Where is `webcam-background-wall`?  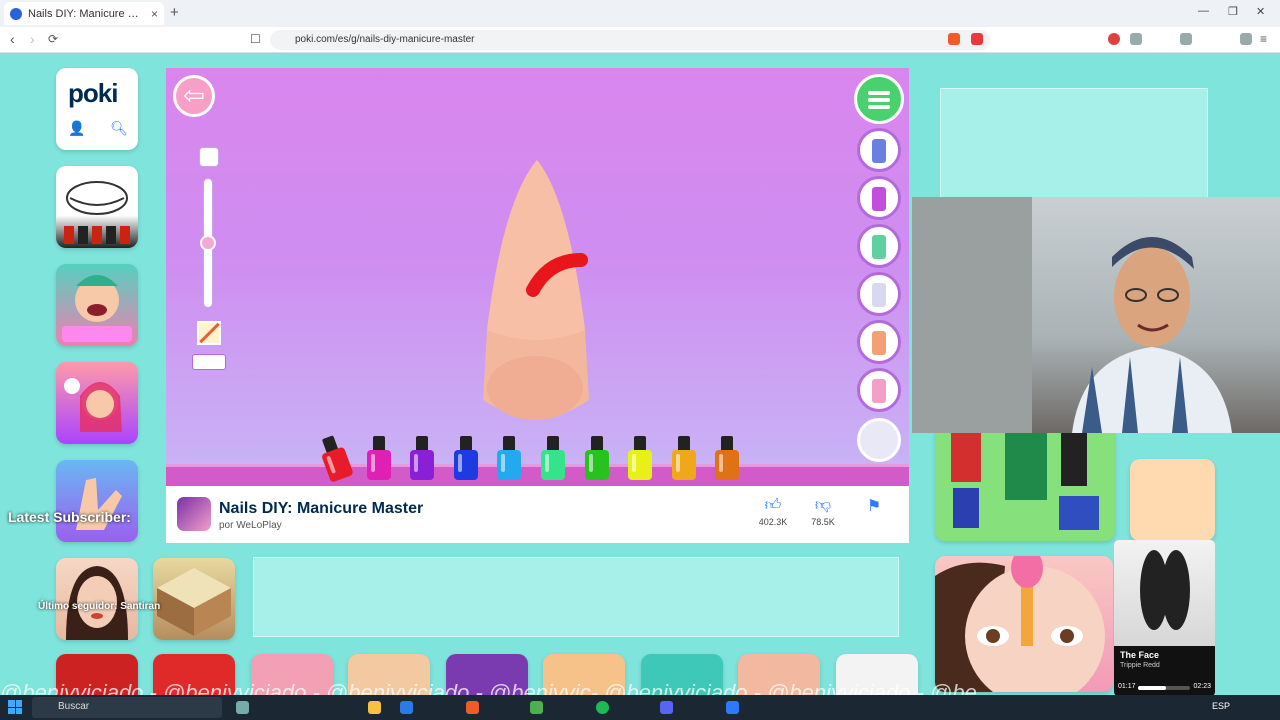 webcam-background-wall is located at coordinates (972, 315).